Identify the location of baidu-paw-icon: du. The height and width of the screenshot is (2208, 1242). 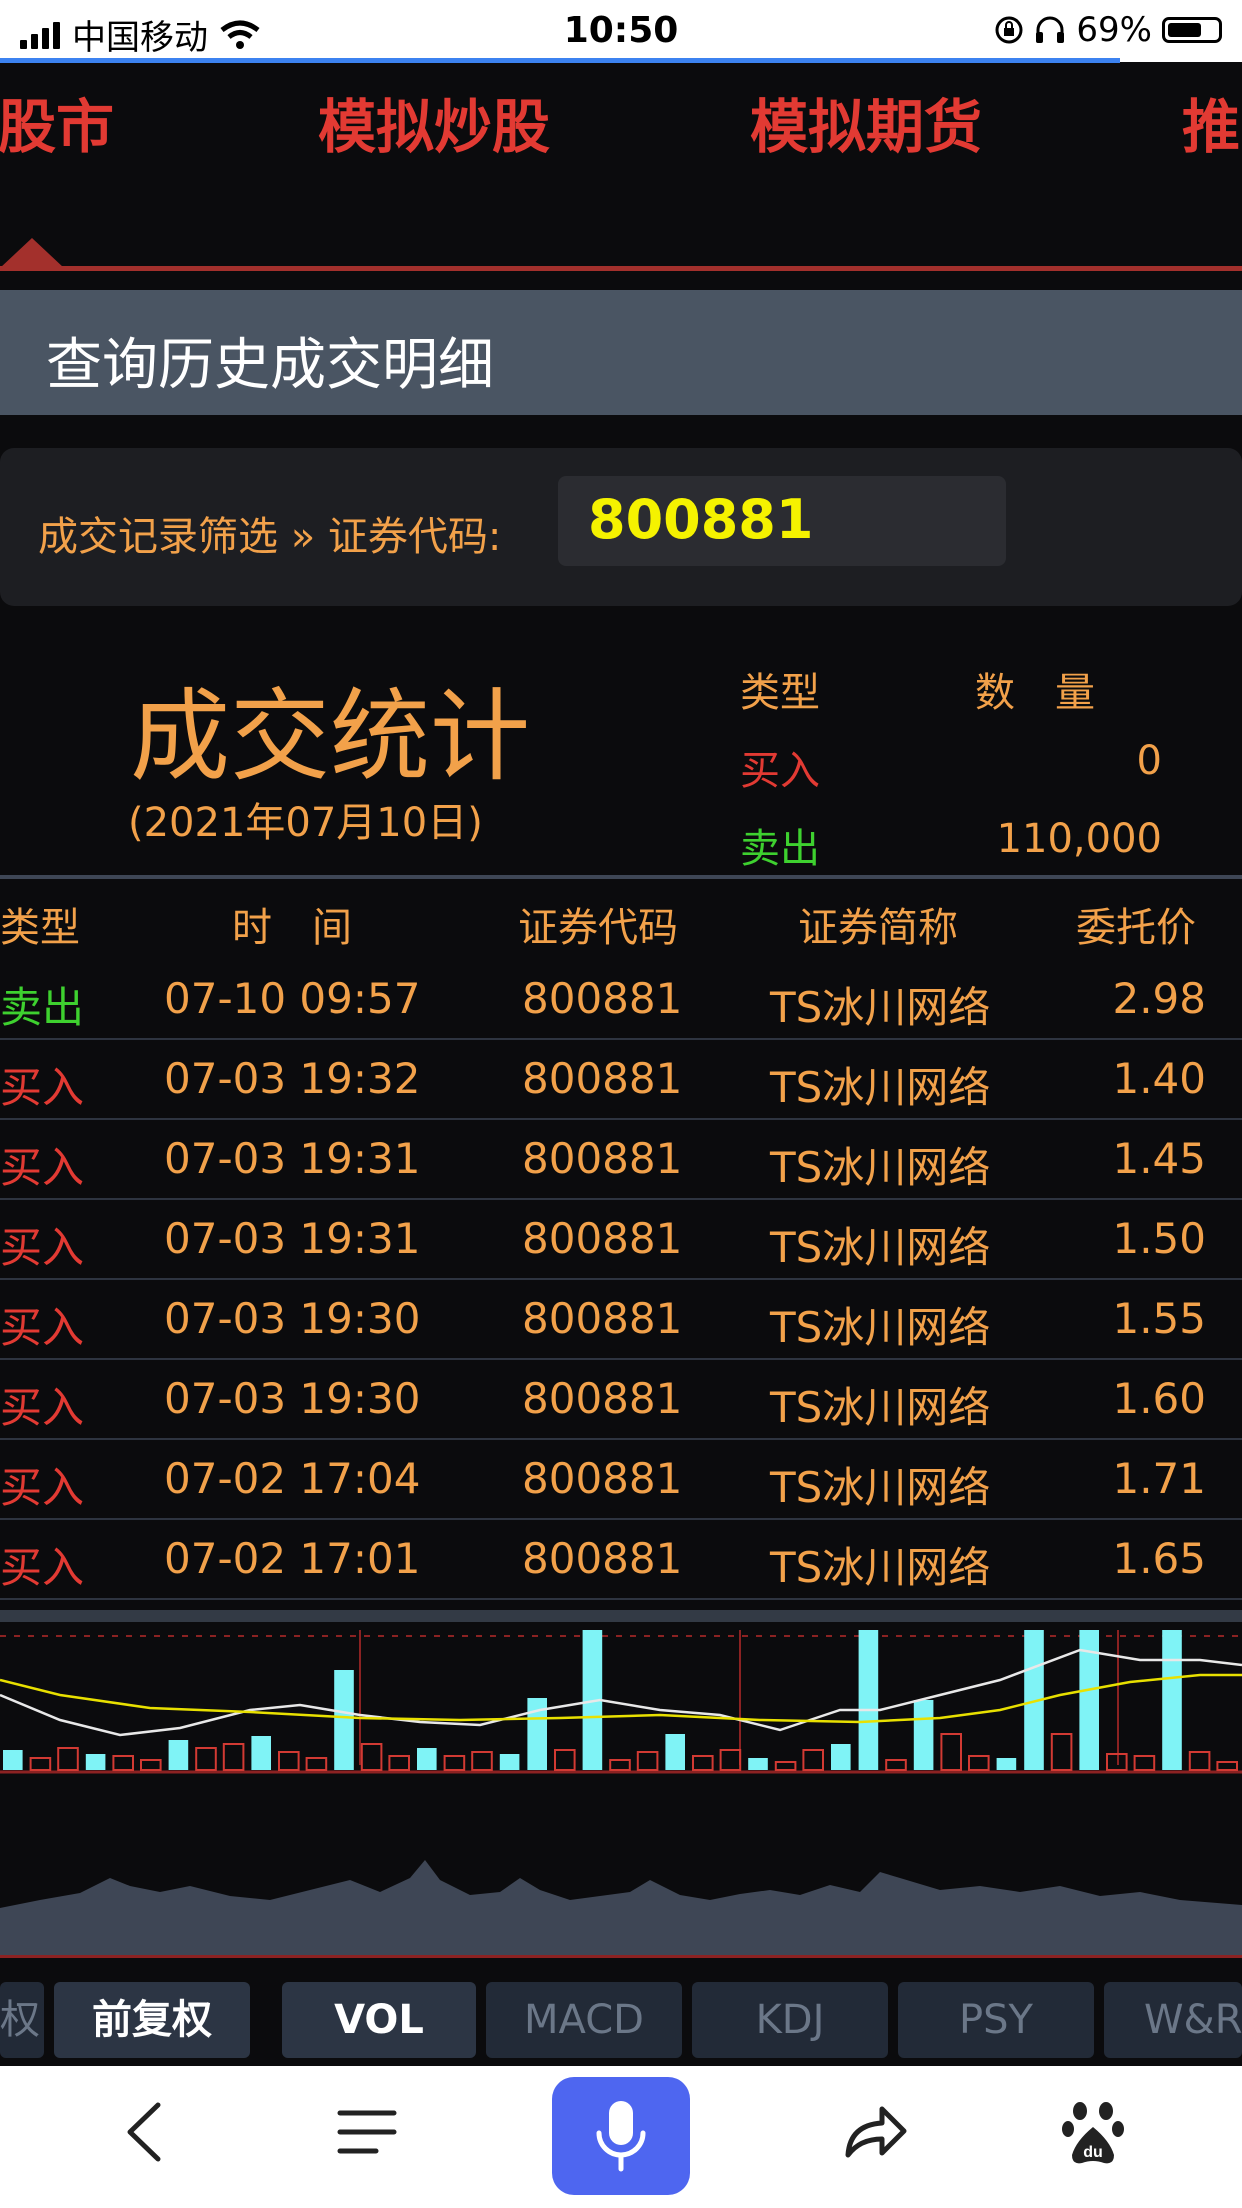
(1093, 2132).